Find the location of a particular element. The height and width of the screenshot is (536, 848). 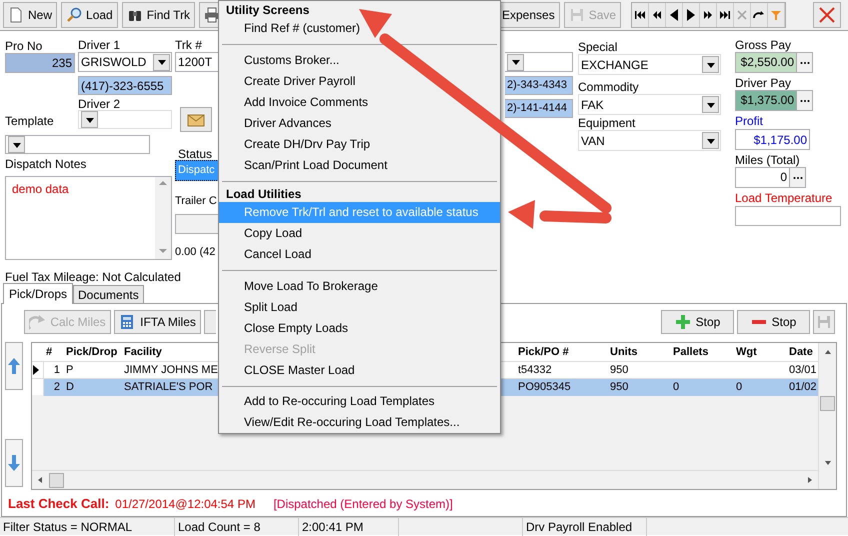

column-header: Date is located at coordinates (802, 352).